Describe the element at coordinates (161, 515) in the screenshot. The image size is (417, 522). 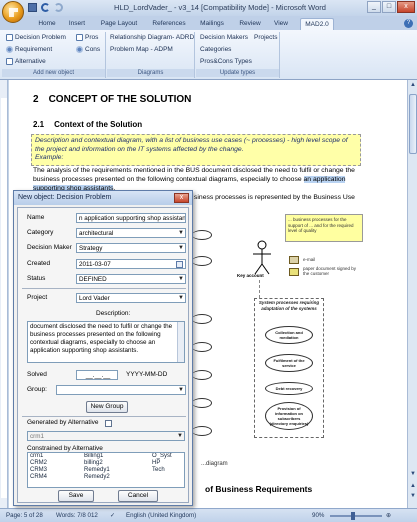
I see `language: English (United Kingdom)` at that location.